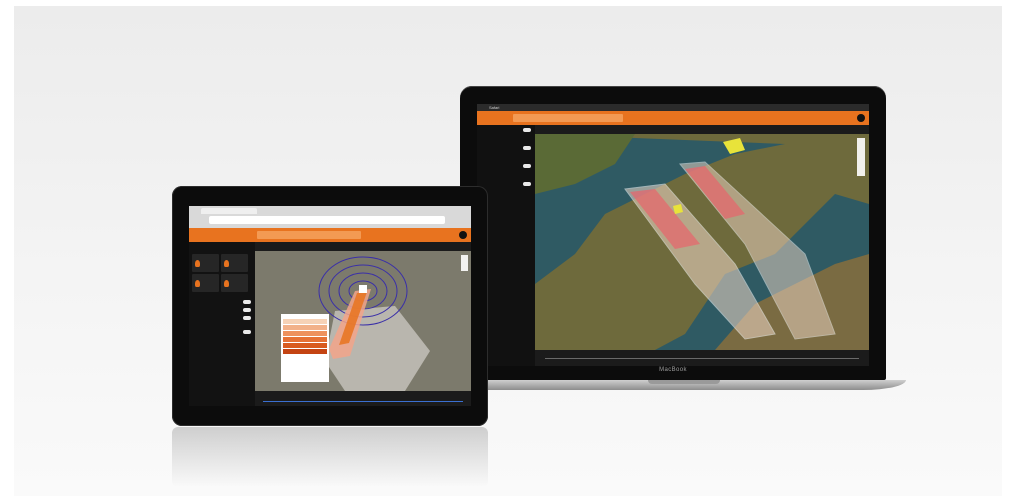 This screenshot has height=501, width=1016. I want to click on browser-tab, so click(229, 211).